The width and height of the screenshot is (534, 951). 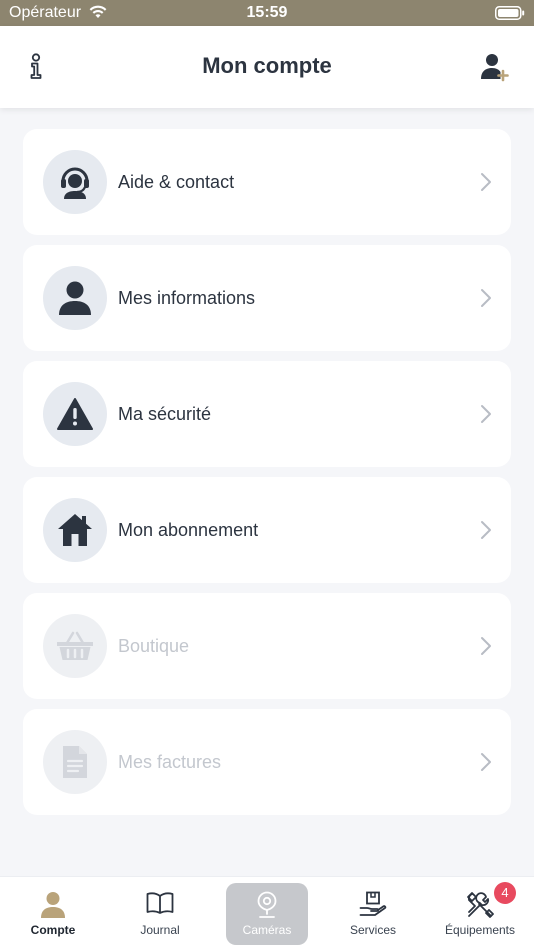 What do you see at coordinates (53, 930) in the screenshot?
I see `tab-label: Compte` at bounding box center [53, 930].